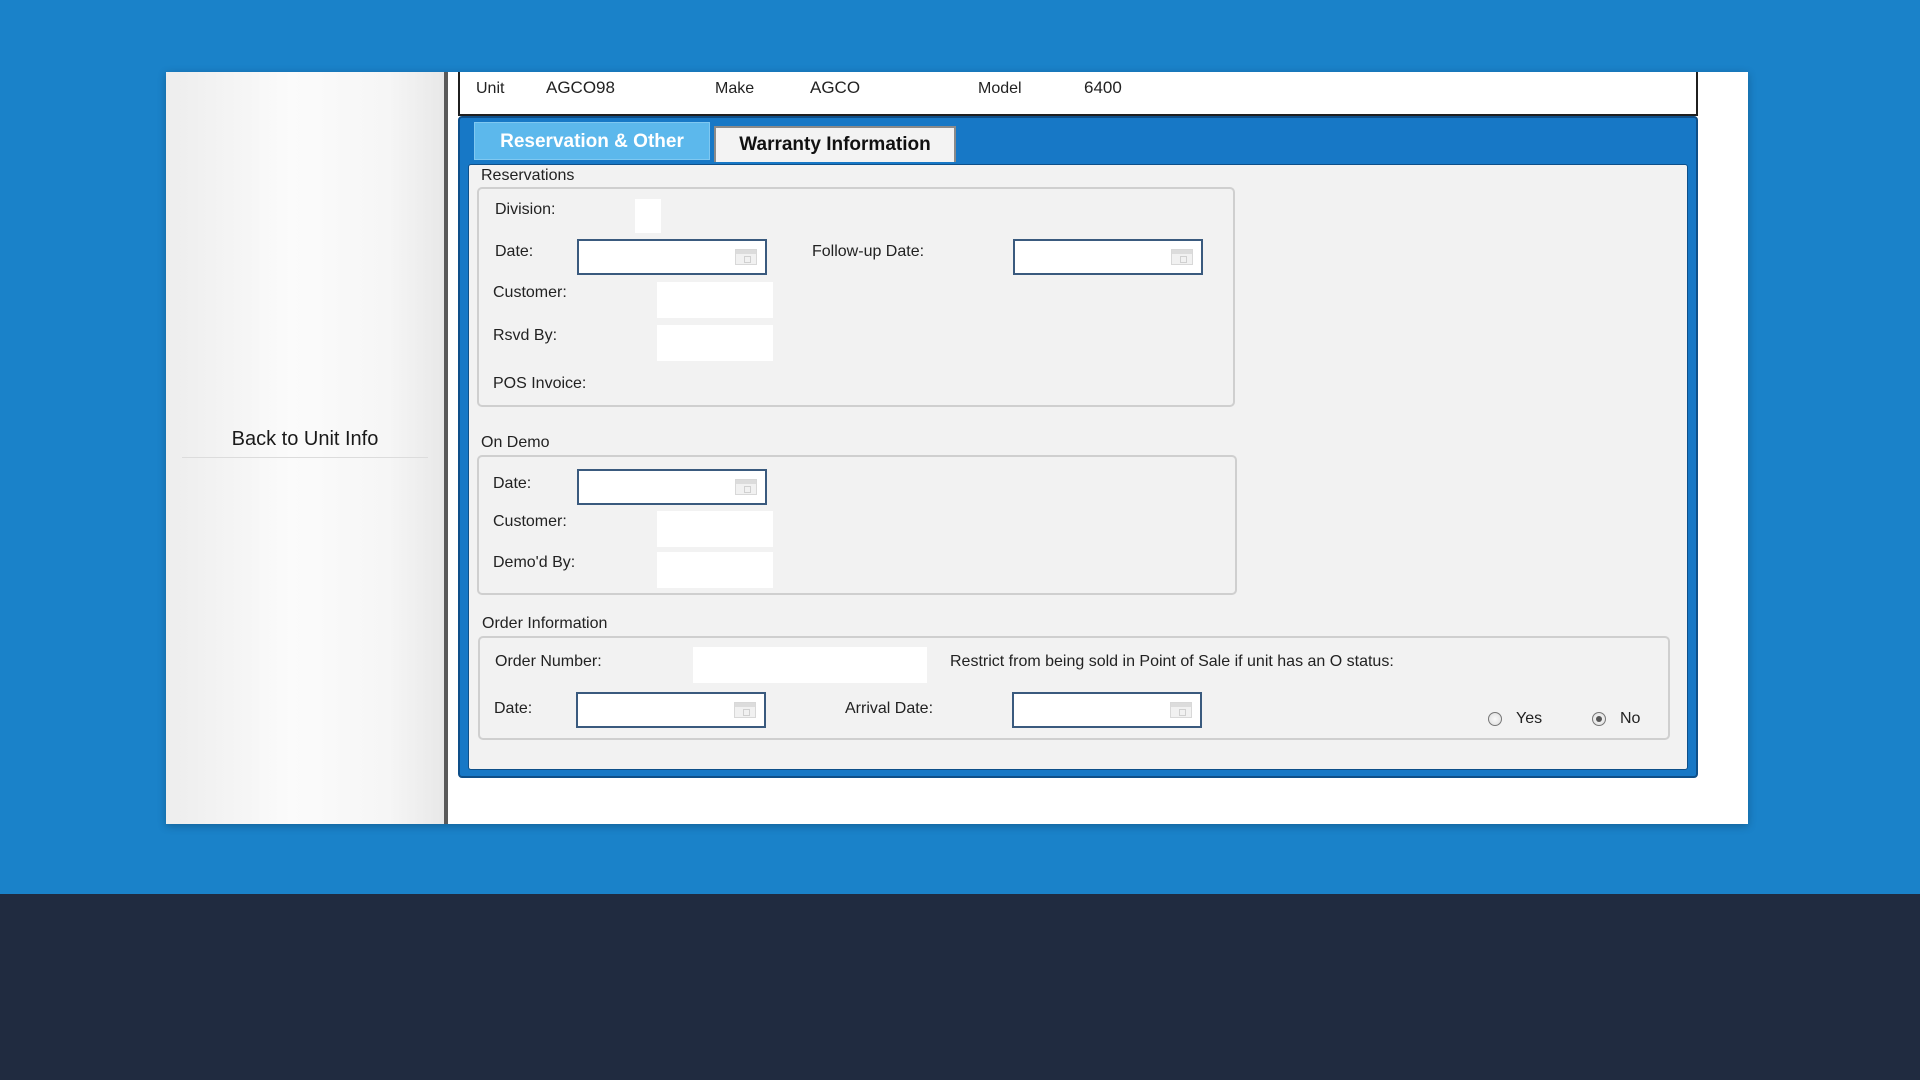 This screenshot has height=1080, width=1920. I want to click on rsvd-by-field, so click(715, 343).